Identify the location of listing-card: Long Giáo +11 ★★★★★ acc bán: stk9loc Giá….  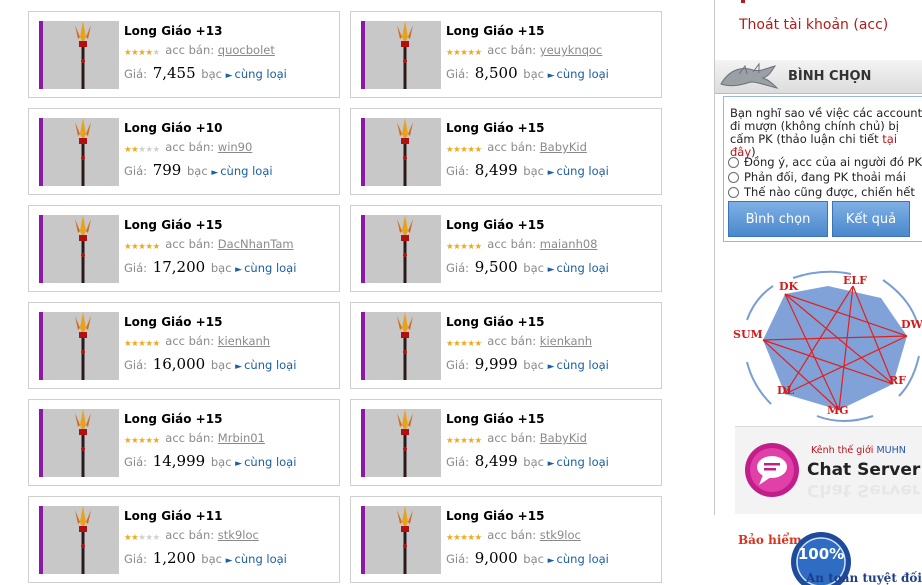
(184, 539).